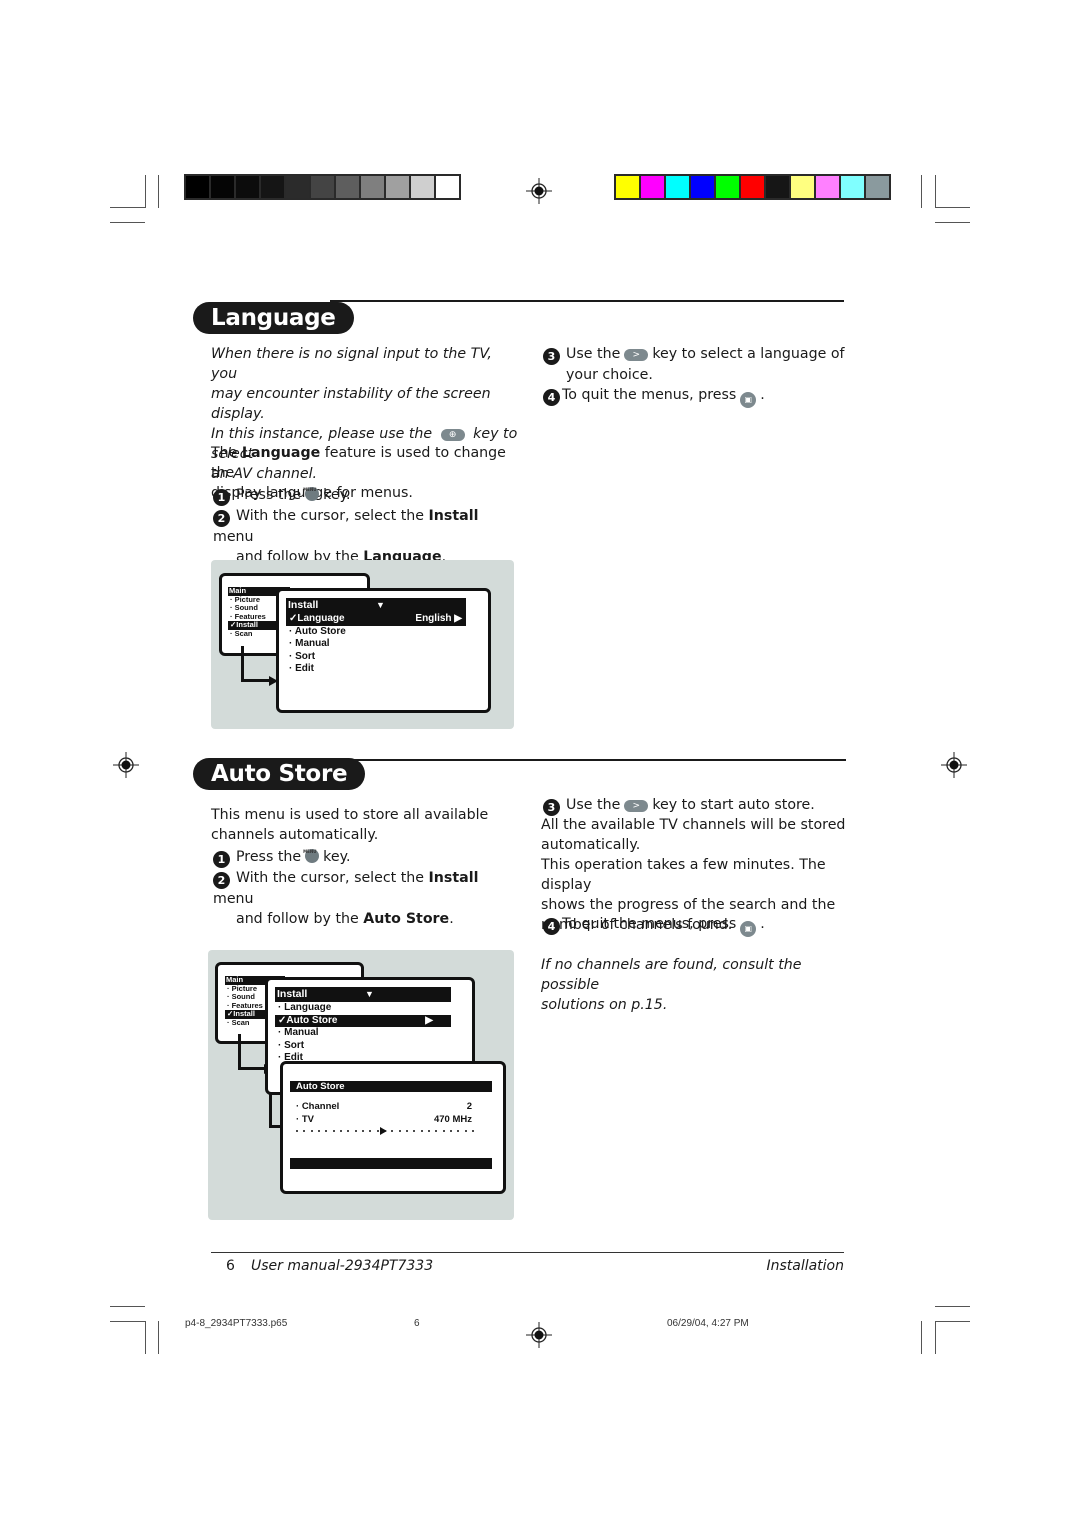  I want to click on dropdown-arrow-icon: ▼, so click(380, 605).